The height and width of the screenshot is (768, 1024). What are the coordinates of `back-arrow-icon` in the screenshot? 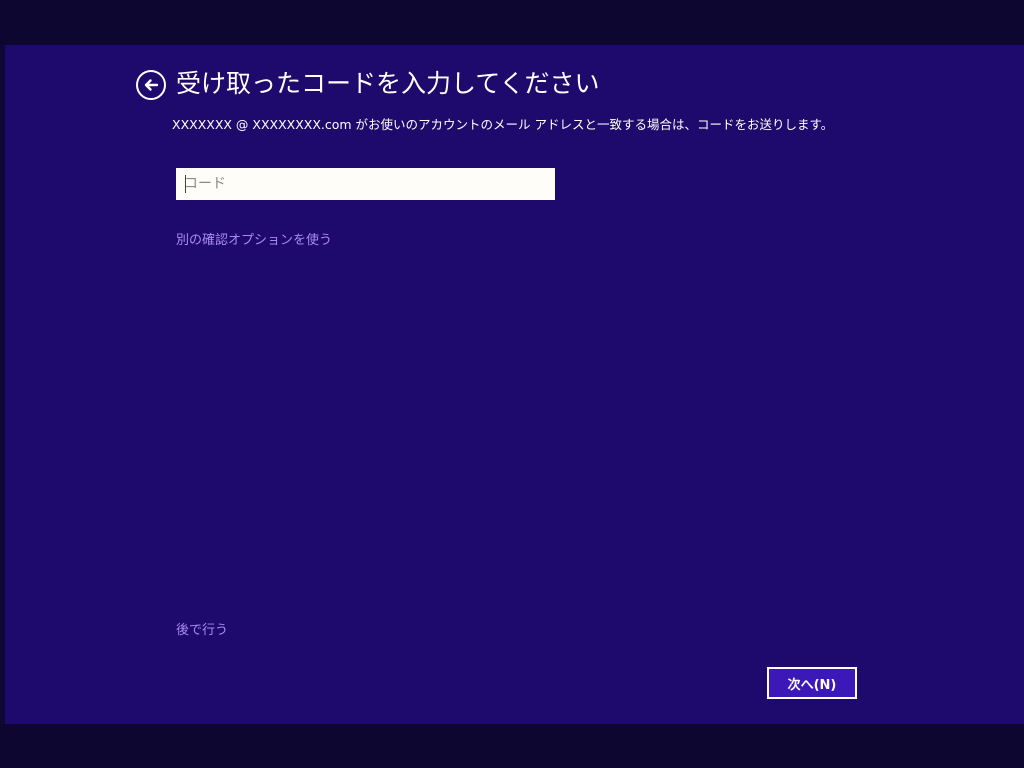 It's located at (151, 85).